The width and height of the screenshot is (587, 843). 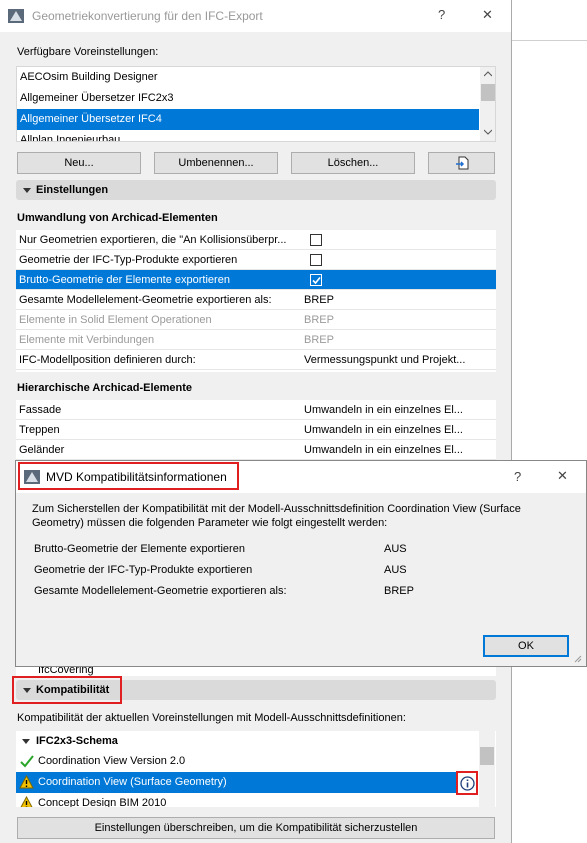 I want to click on info-icon, so click(x=467, y=783).